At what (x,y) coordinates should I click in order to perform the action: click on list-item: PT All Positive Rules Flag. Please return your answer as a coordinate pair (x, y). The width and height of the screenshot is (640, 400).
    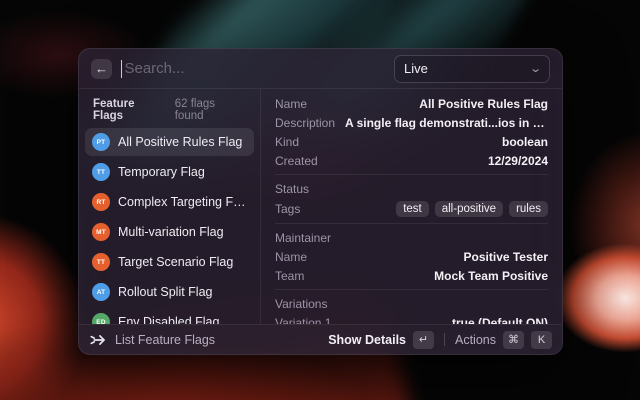
    Looking at the image, I should click on (169, 142).